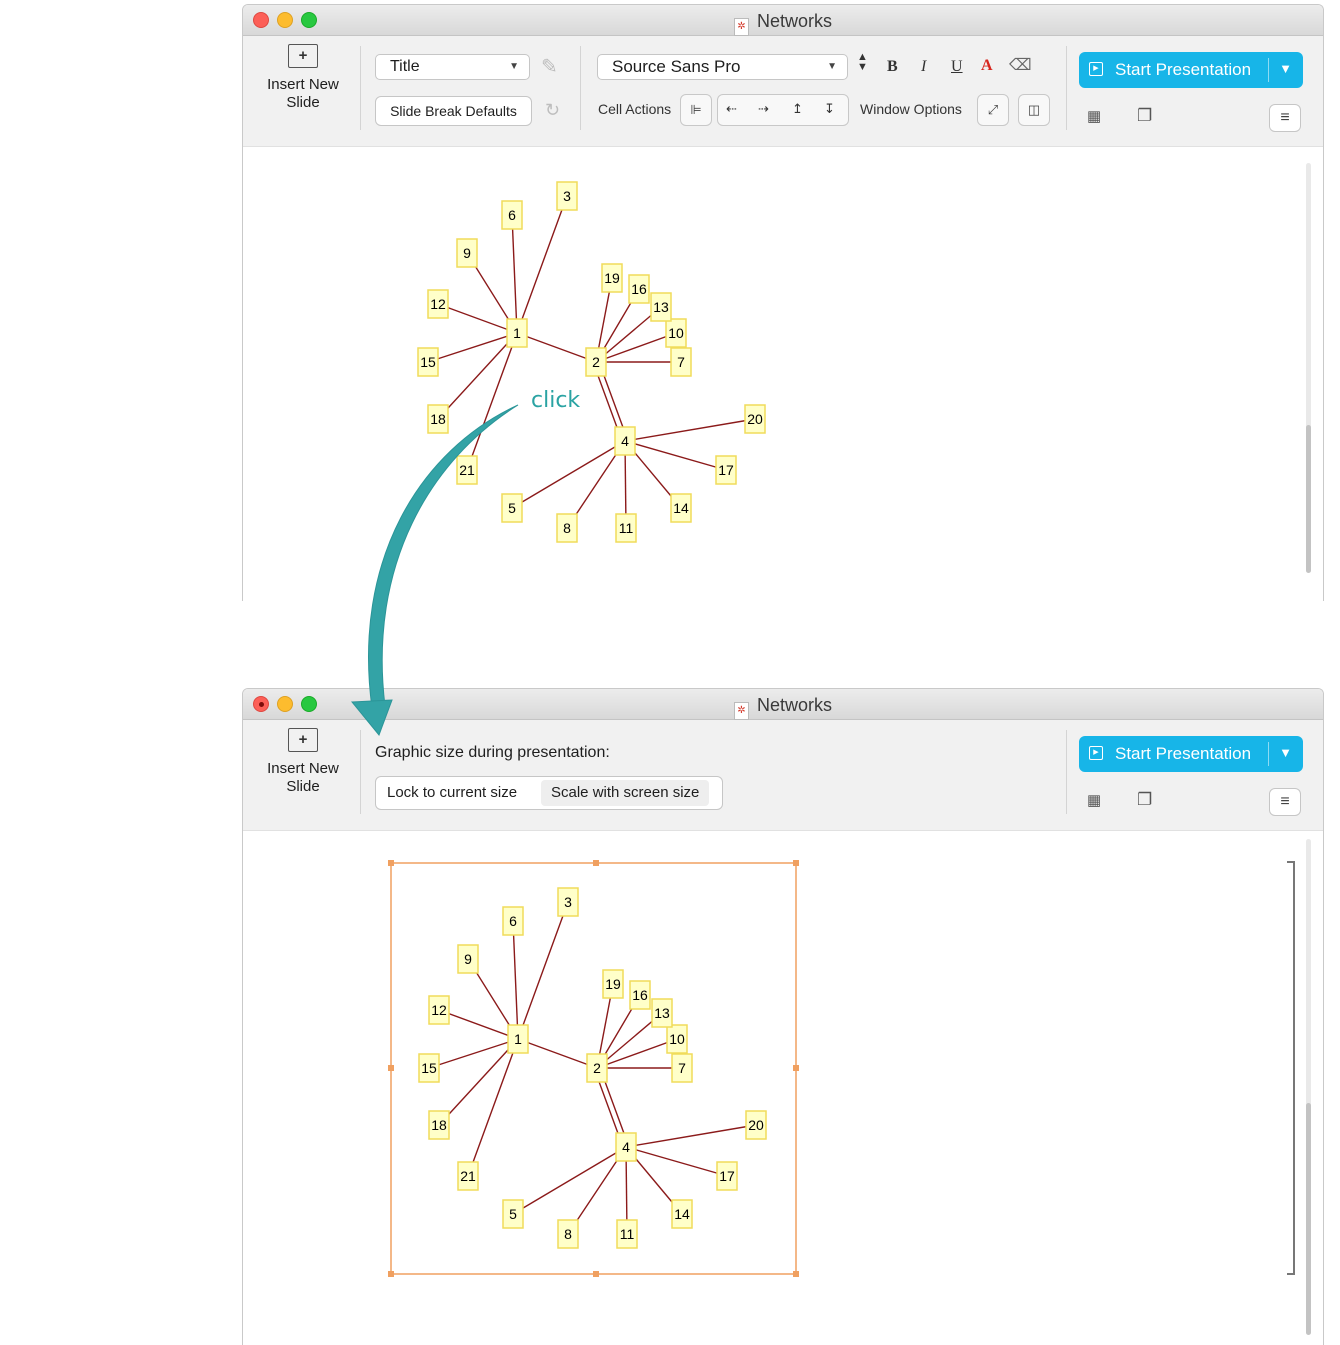 The image size is (1340, 1345). I want to click on click-annotation: click, so click(556, 400).